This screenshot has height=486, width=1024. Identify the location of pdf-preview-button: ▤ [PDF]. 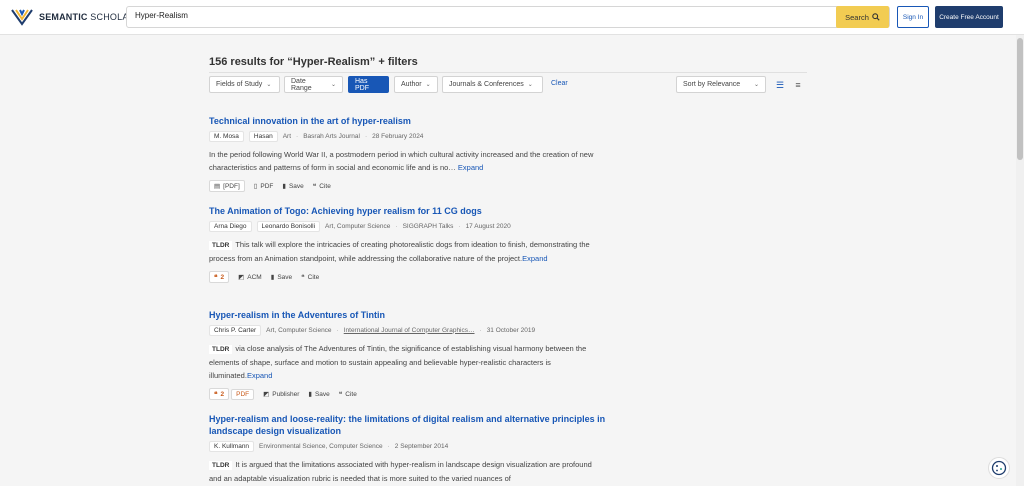
(227, 186).